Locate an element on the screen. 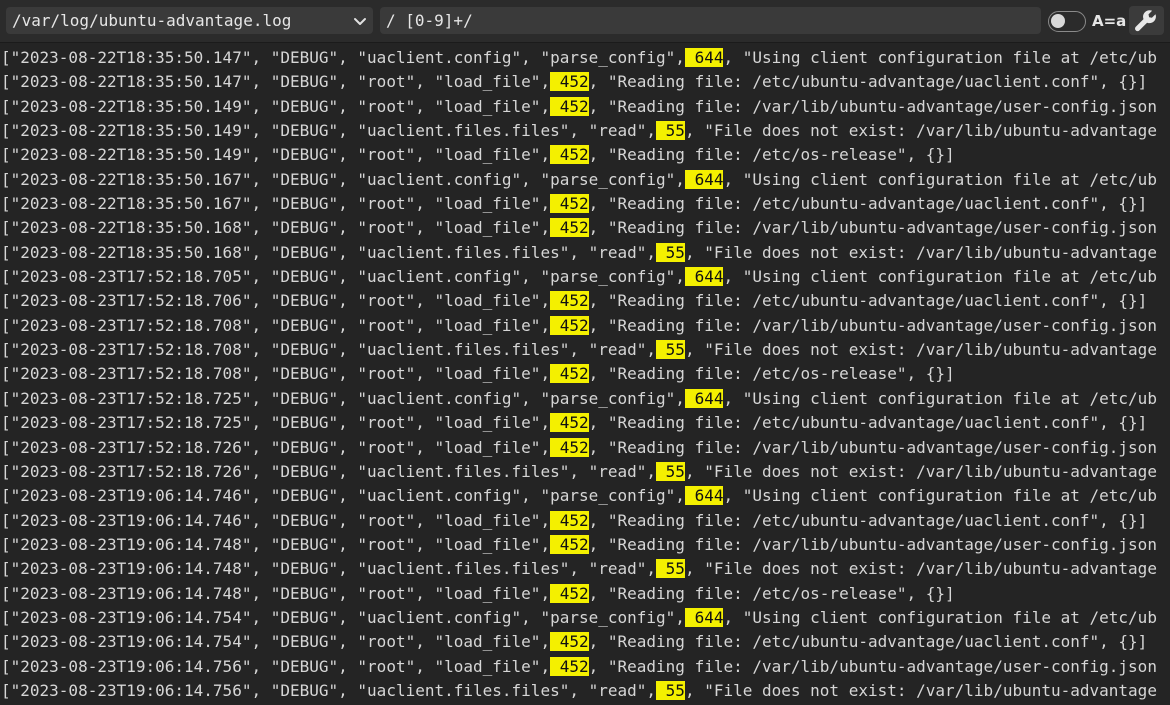  case-sensitivity-toggle is located at coordinates (1067, 21).